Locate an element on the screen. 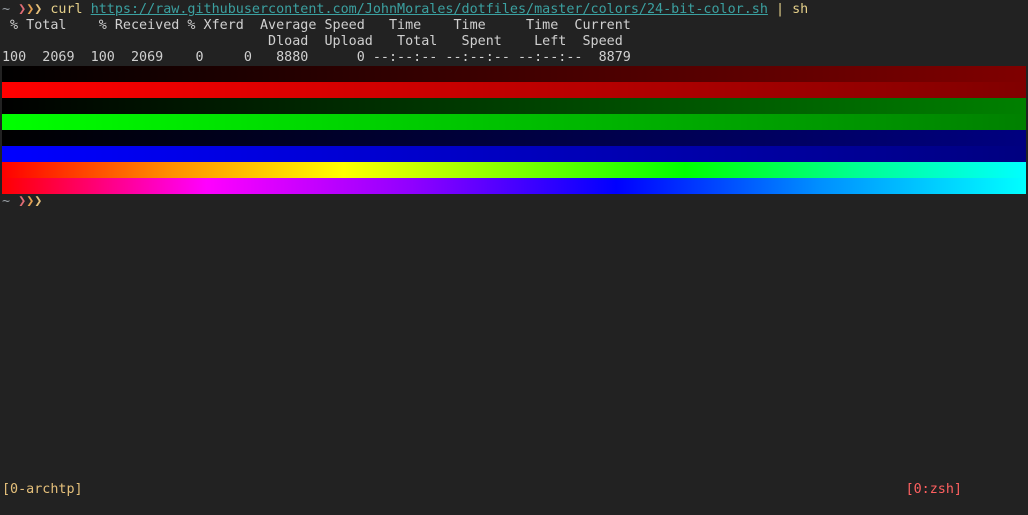 The width and height of the screenshot is (1028, 515). color-bar-blue-dark is located at coordinates (514, 138).